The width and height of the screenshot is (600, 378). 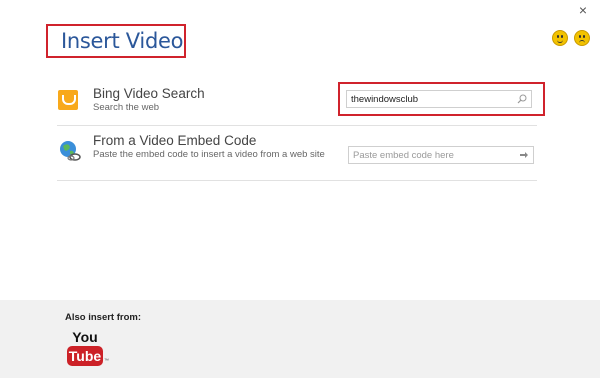 I want to click on bing-search-field, so click(x=439, y=99).